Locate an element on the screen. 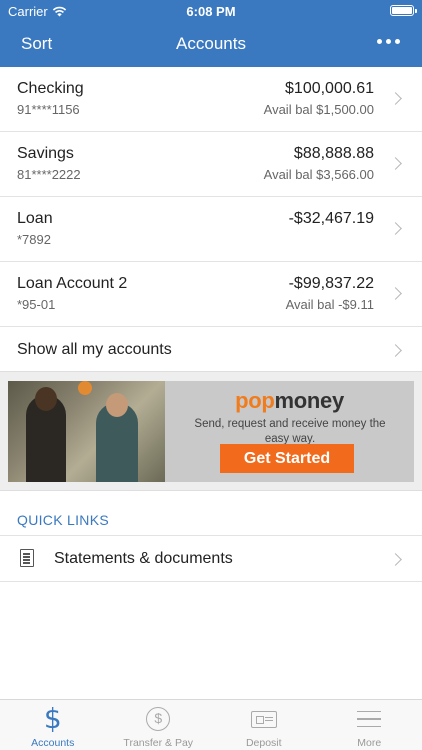 This screenshot has width=422, height=750. account-name: Checking is located at coordinates (50, 88).